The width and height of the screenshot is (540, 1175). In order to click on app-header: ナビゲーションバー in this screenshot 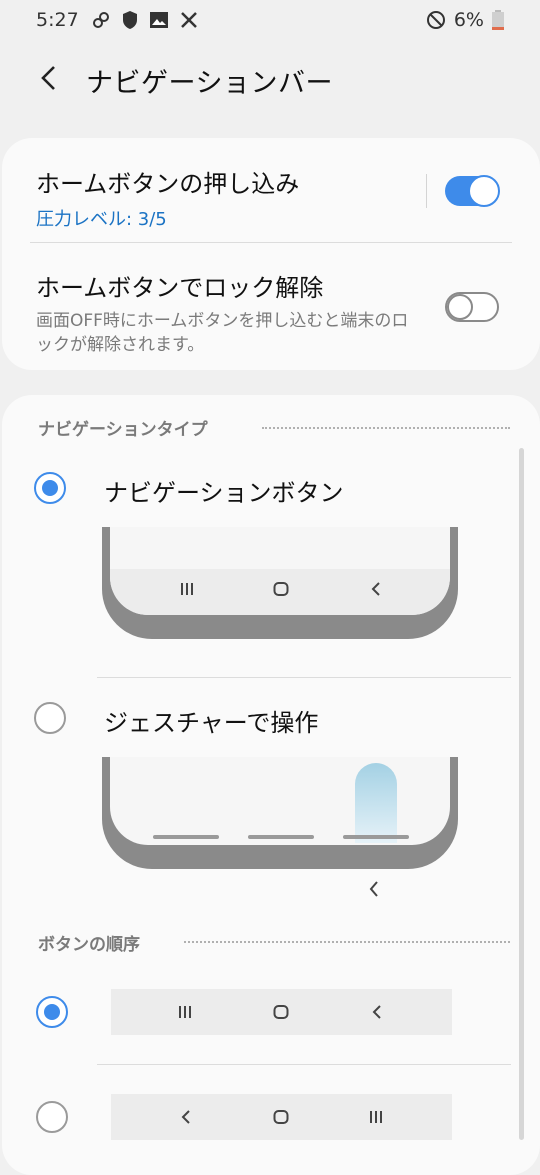, I will do `click(270, 80)`.